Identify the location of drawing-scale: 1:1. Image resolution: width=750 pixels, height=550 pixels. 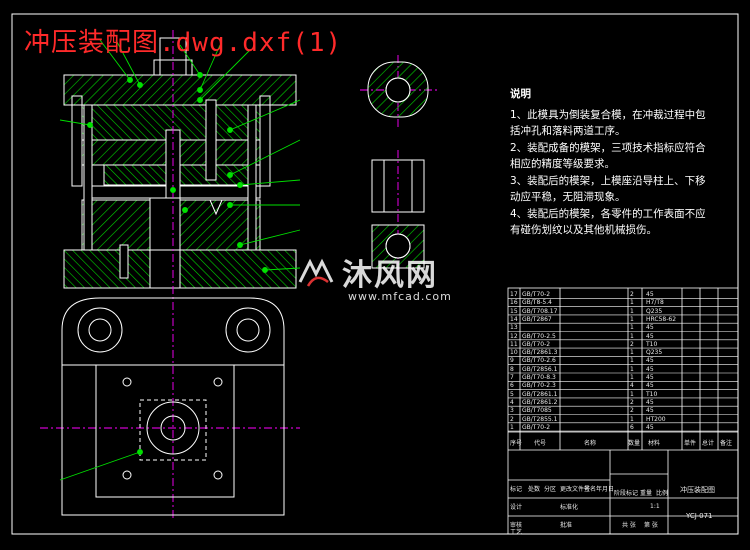
(655, 506).